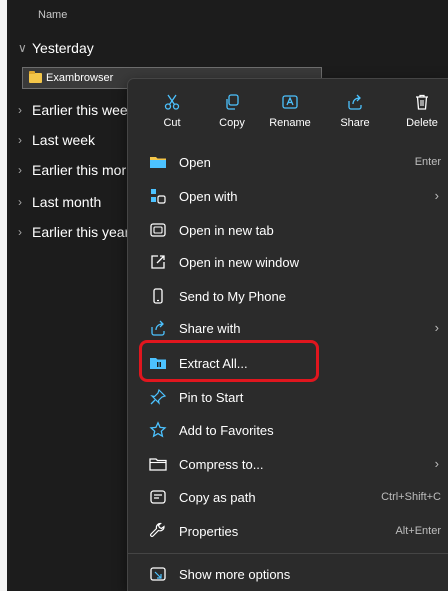 The height and width of the screenshot is (591, 448). I want to click on file-name: Exambrowser, so click(80, 78).